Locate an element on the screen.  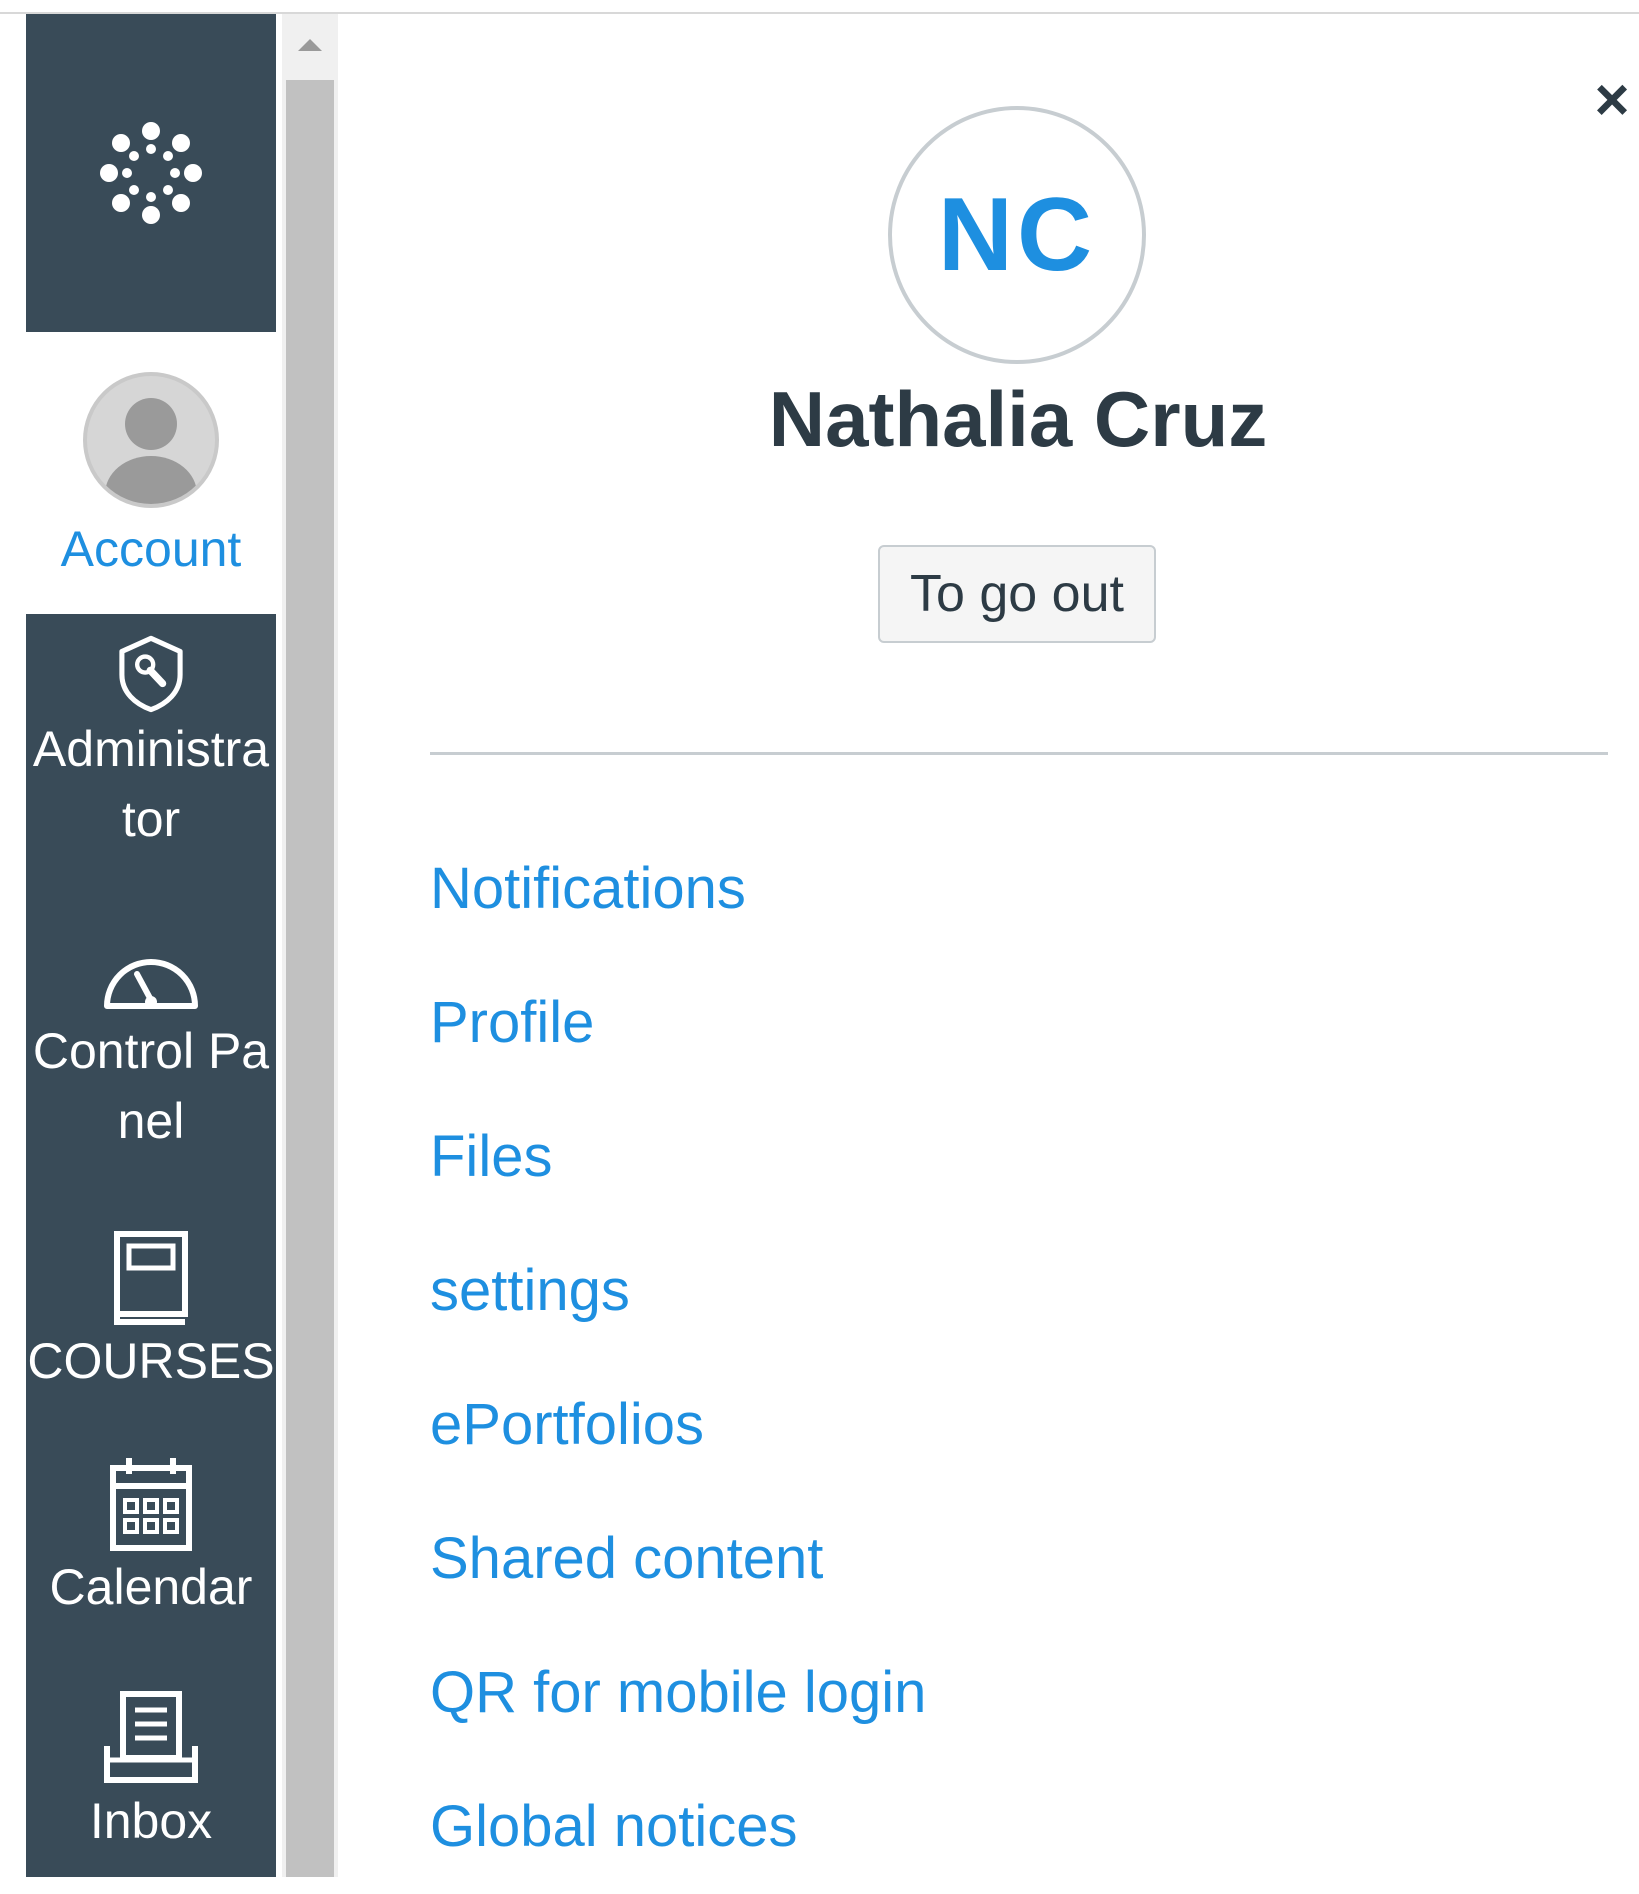
book-icon is located at coordinates (151, 1278).